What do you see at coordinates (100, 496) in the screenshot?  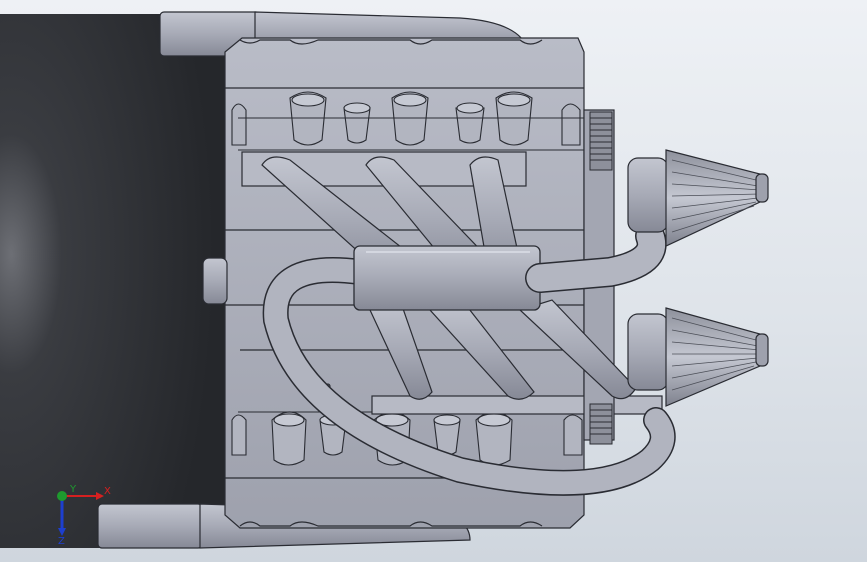 I see `x-axis-arrow` at bounding box center [100, 496].